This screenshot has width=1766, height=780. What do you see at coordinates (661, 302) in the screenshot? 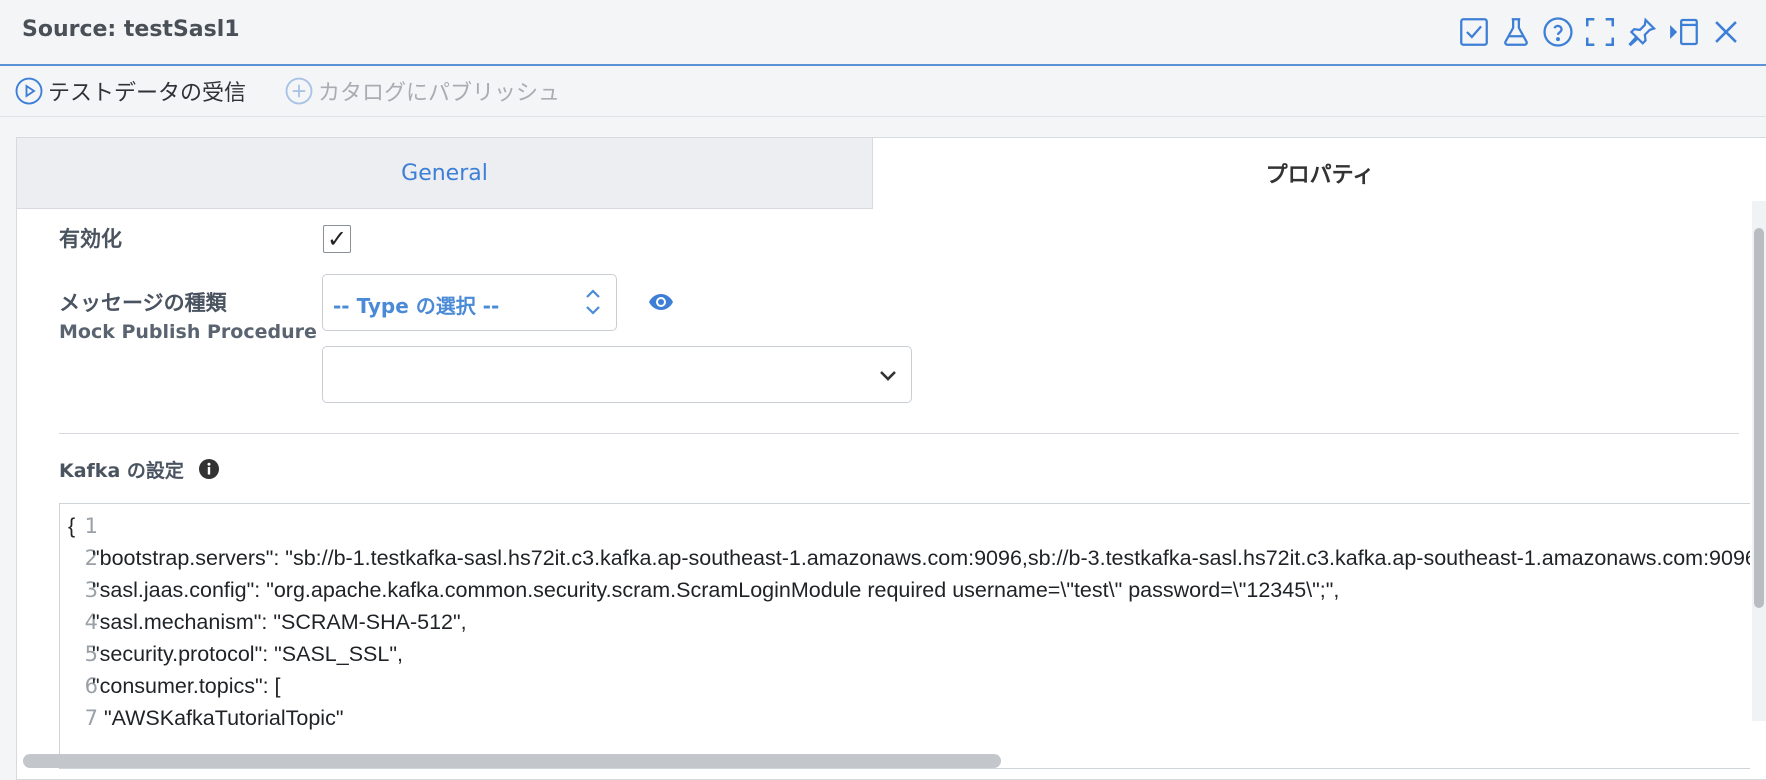
I see `eye-icon` at bounding box center [661, 302].